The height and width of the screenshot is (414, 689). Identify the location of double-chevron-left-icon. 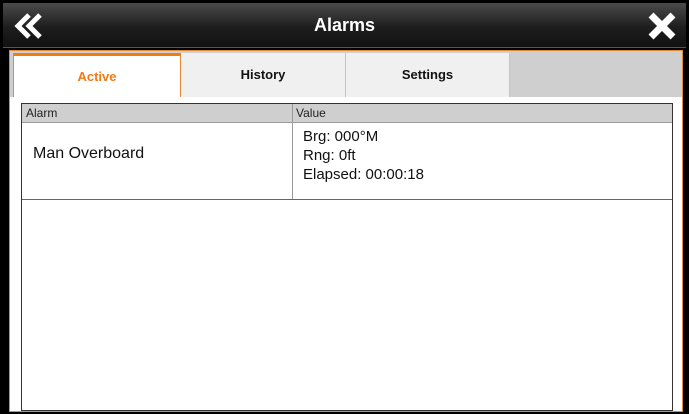
(28, 26).